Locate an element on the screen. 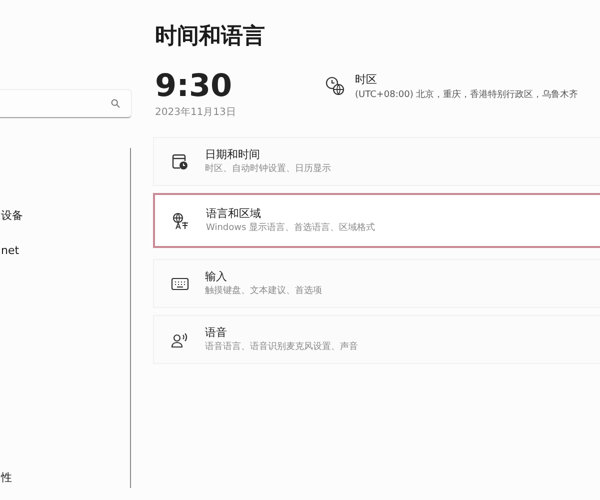 This screenshot has width=600, height=500. card-title: 语音 is located at coordinates (216, 333).